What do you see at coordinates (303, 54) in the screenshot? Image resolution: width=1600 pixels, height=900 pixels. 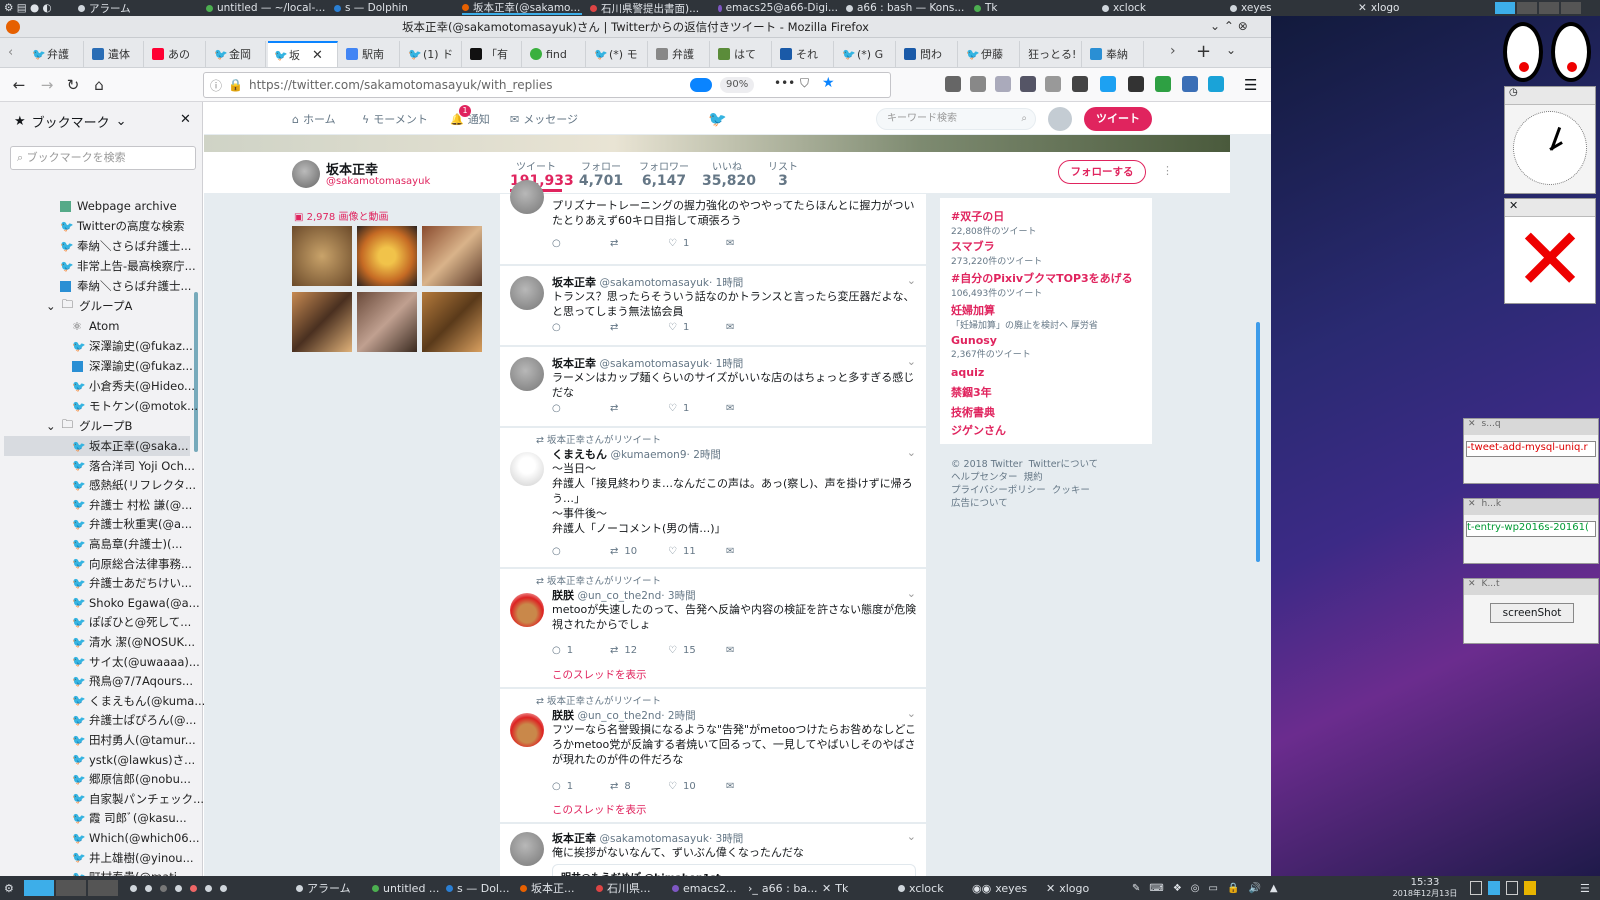 I see `tab-active: 🐦 坂 ✕` at bounding box center [303, 54].